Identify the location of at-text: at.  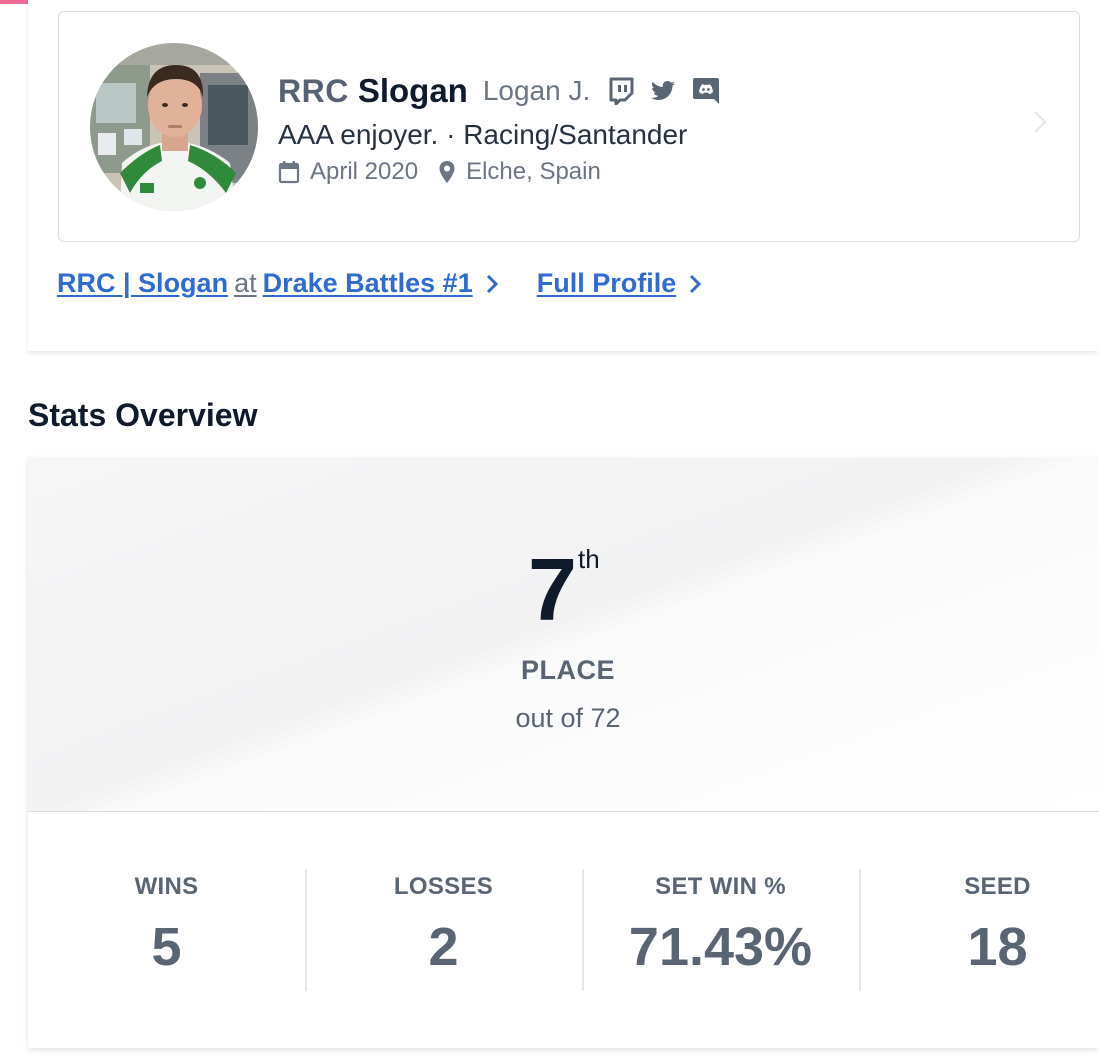
(245, 283).